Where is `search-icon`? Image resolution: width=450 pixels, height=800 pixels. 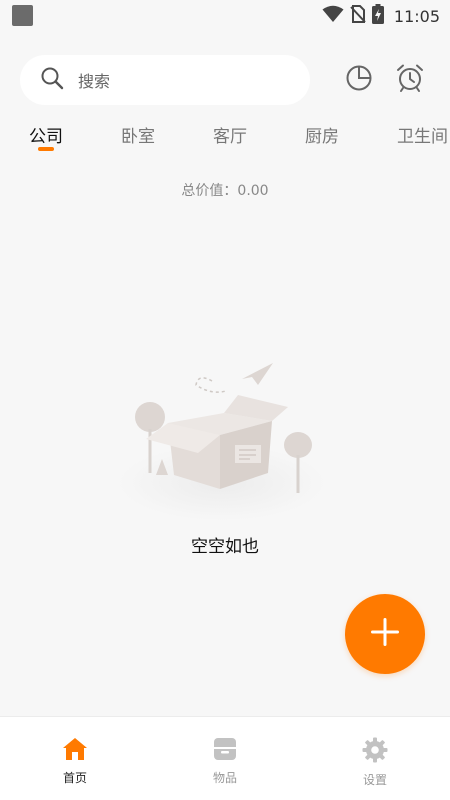
search-icon is located at coordinates (52, 80).